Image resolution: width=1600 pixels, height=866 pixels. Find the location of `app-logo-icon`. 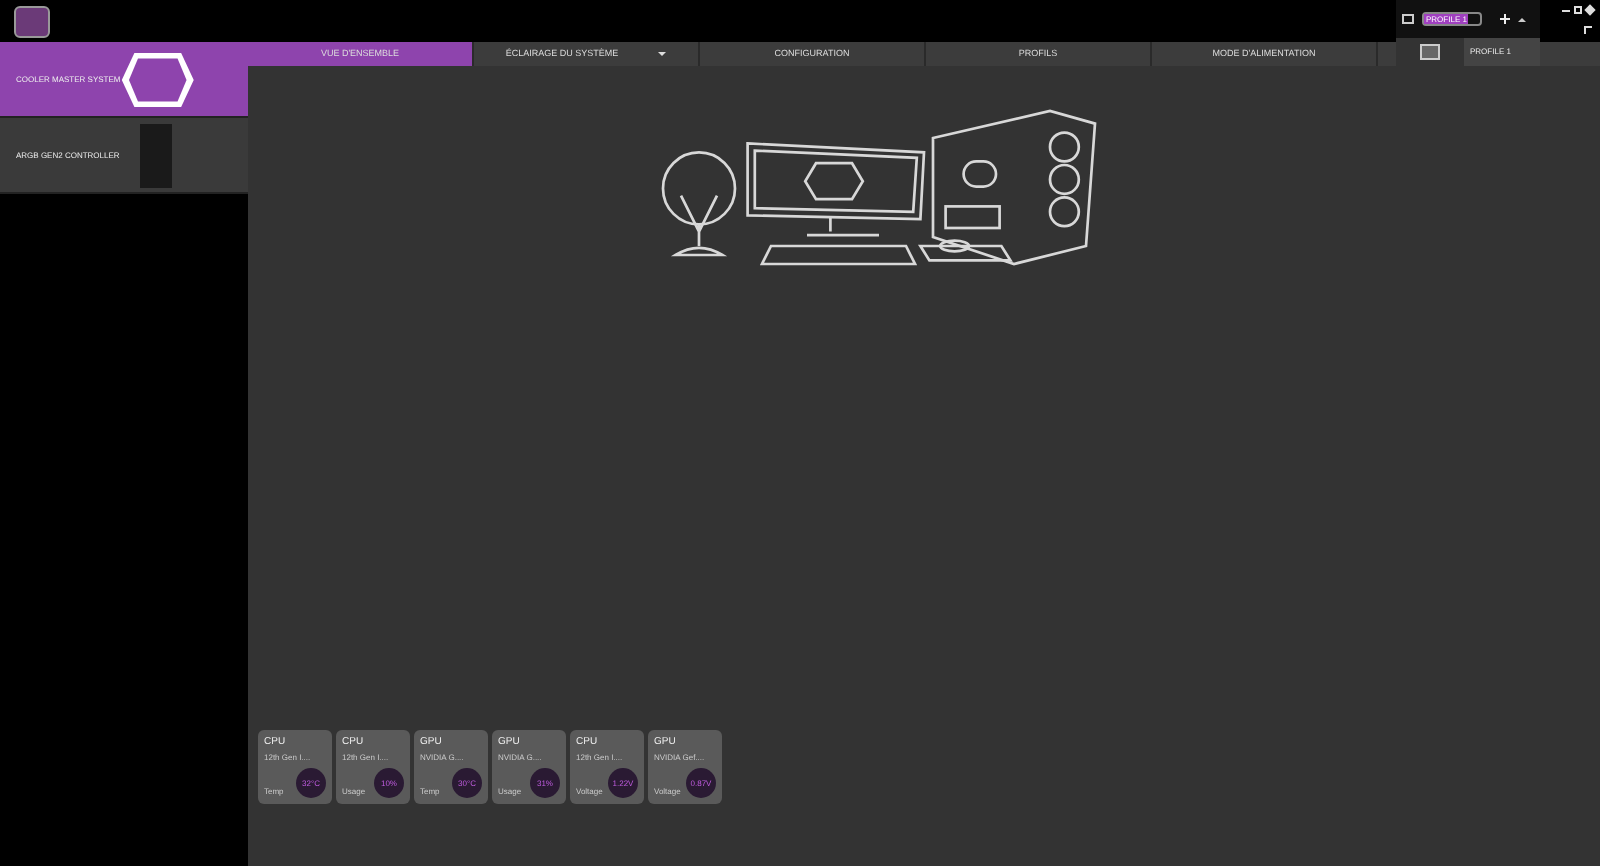

app-logo-icon is located at coordinates (32, 21).